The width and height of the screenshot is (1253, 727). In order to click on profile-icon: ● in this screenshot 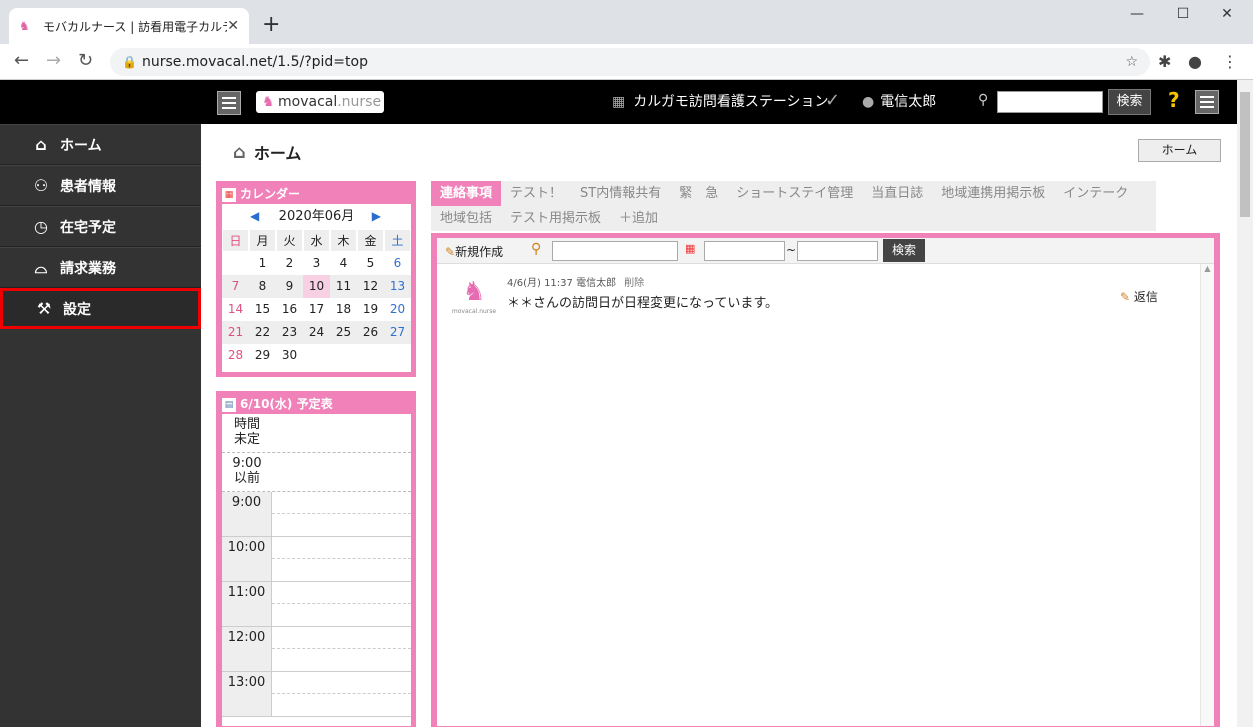, I will do `click(1195, 61)`.